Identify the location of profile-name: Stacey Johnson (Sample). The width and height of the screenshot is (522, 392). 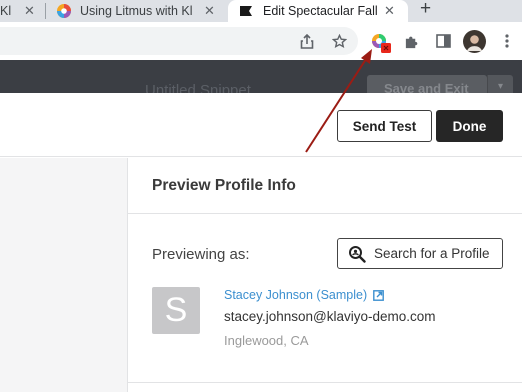
(296, 295).